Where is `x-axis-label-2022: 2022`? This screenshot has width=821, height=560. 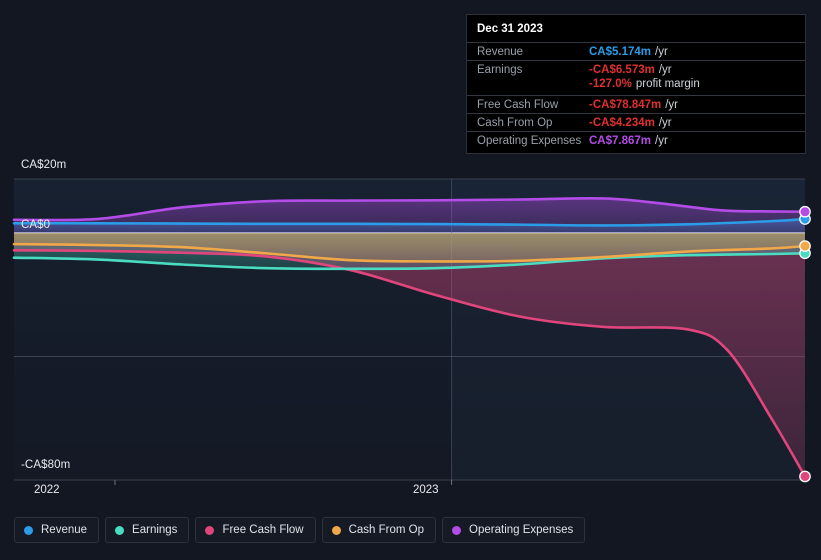
x-axis-label-2022: 2022 is located at coordinates (47, 490).